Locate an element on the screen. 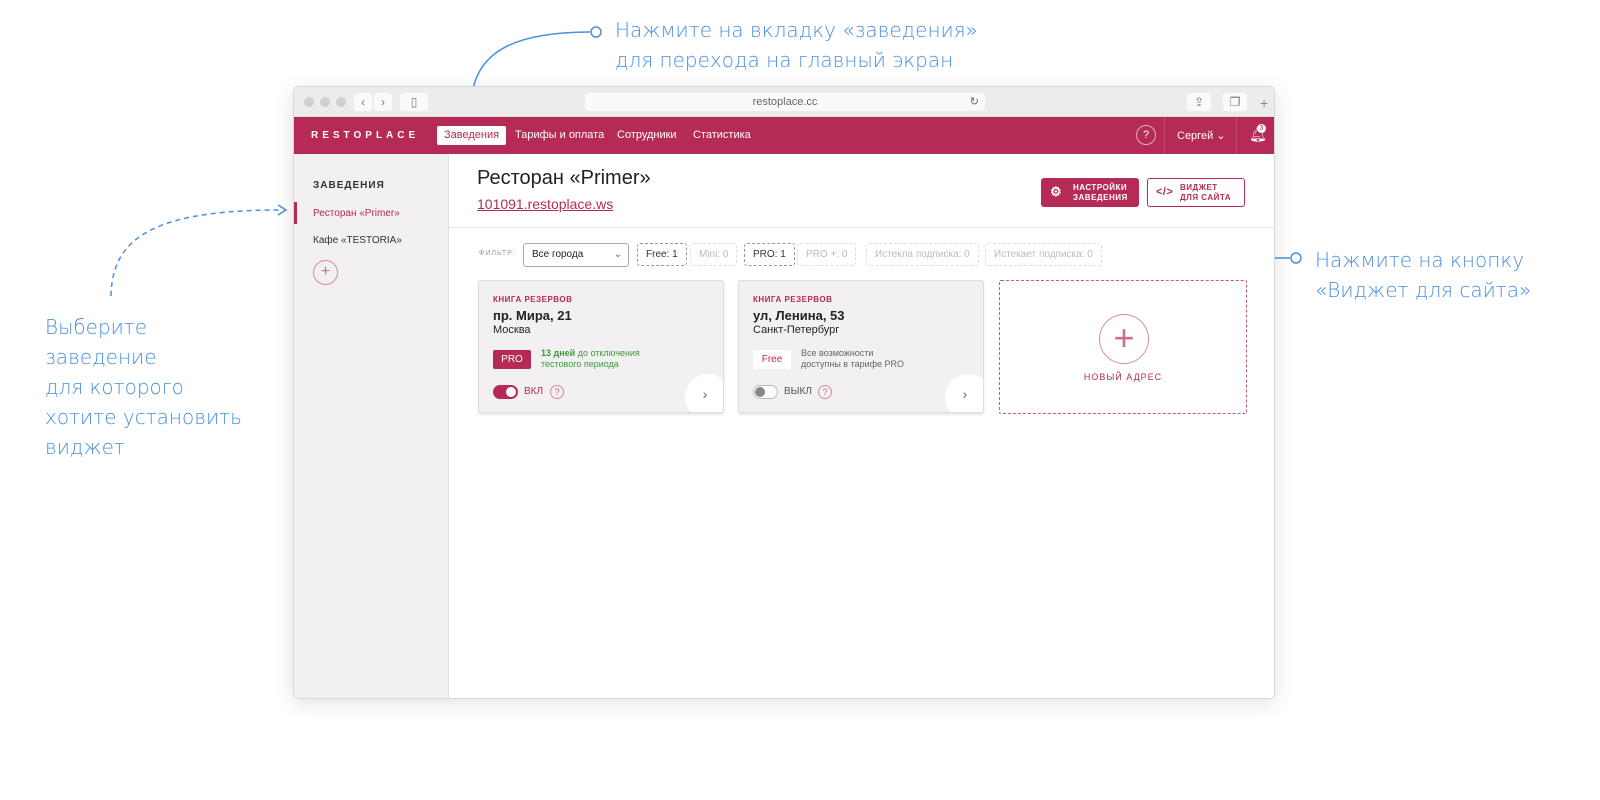 This screenshot has width=1600, height=800. tabs-icon: ❐ is located at coordinates (1235, 102).